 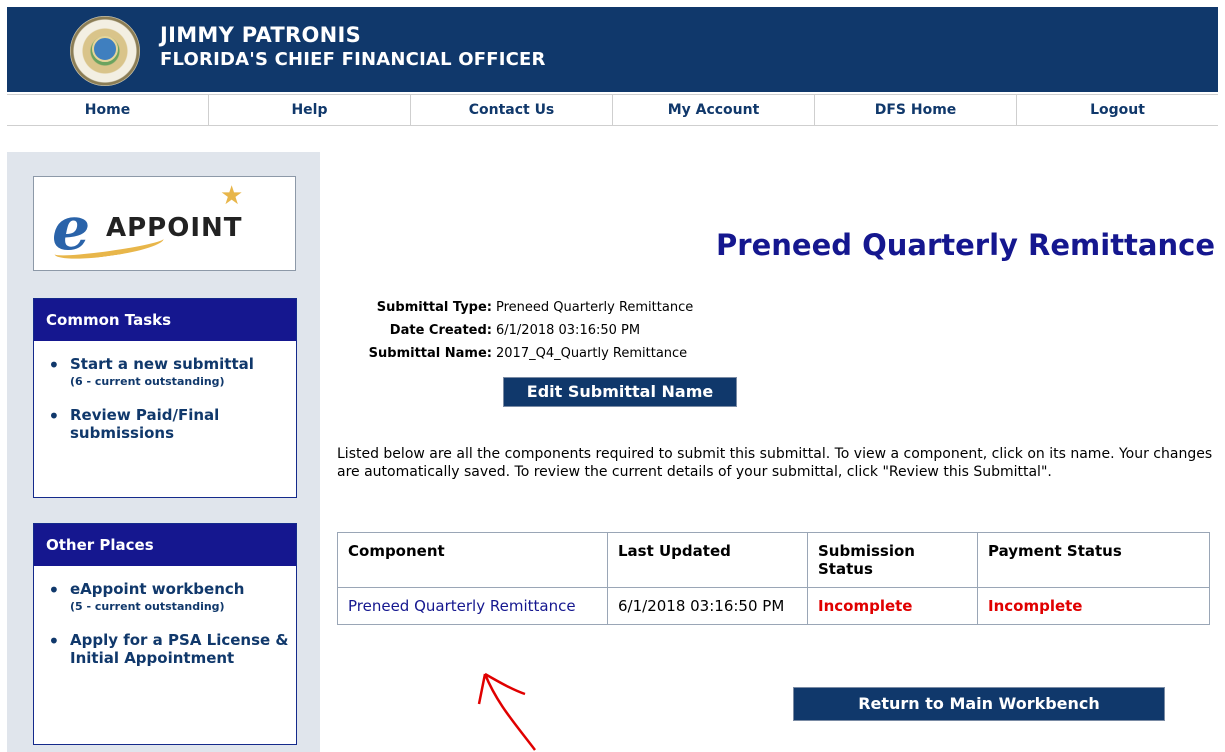 I want to click on list-item: Review Paid/Final submissions, so click(x=171, y=423).